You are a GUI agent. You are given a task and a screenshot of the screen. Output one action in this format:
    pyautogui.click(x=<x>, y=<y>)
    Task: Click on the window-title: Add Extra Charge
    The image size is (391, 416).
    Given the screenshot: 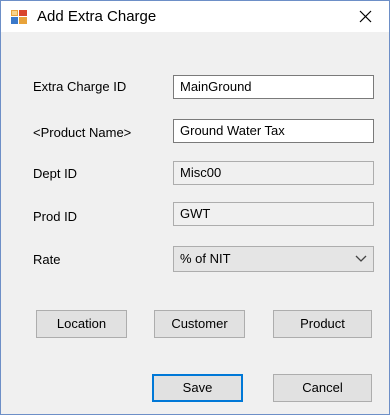 What is the action you would take?
    pyautogui.click(x=97, y=16)
    